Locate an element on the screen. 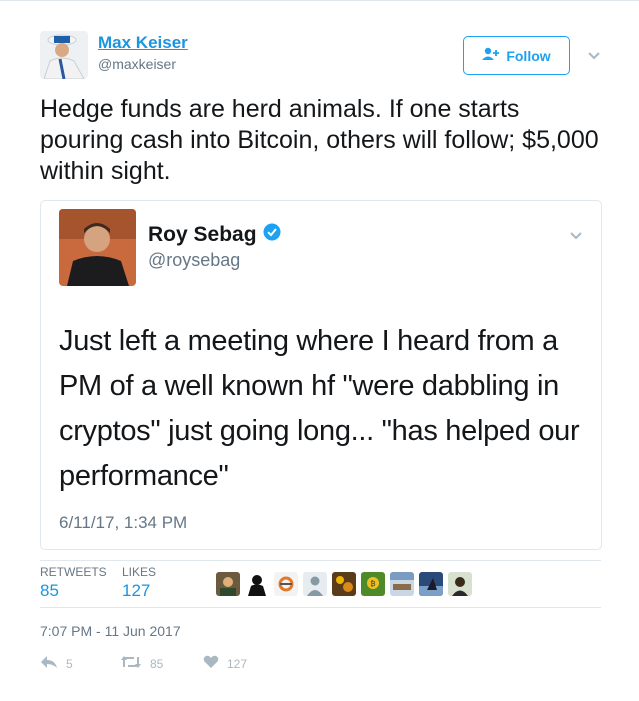  quoted-tweet-time: 6/11/17, 1:34 PM is located at coordinates (123, 523).